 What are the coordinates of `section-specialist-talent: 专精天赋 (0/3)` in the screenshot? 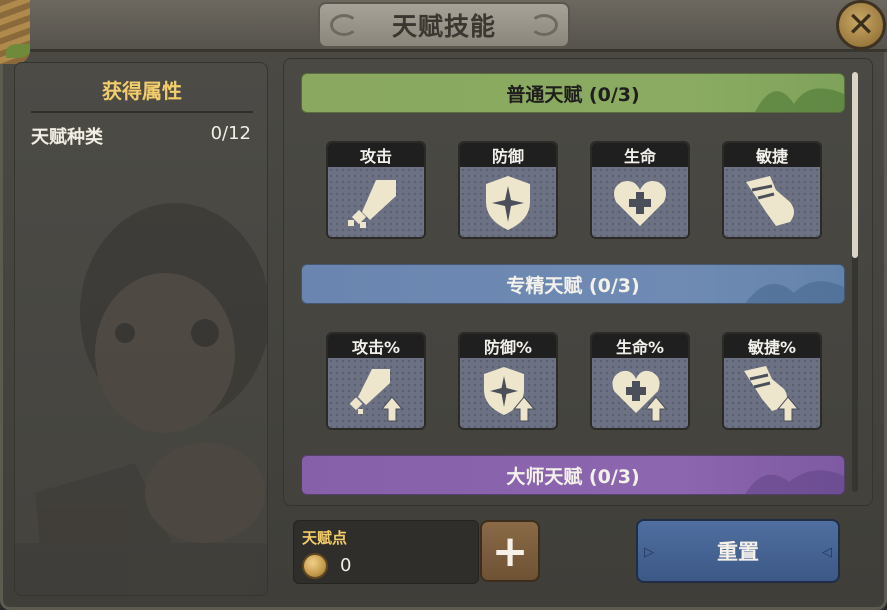 It's located at (573, 284).